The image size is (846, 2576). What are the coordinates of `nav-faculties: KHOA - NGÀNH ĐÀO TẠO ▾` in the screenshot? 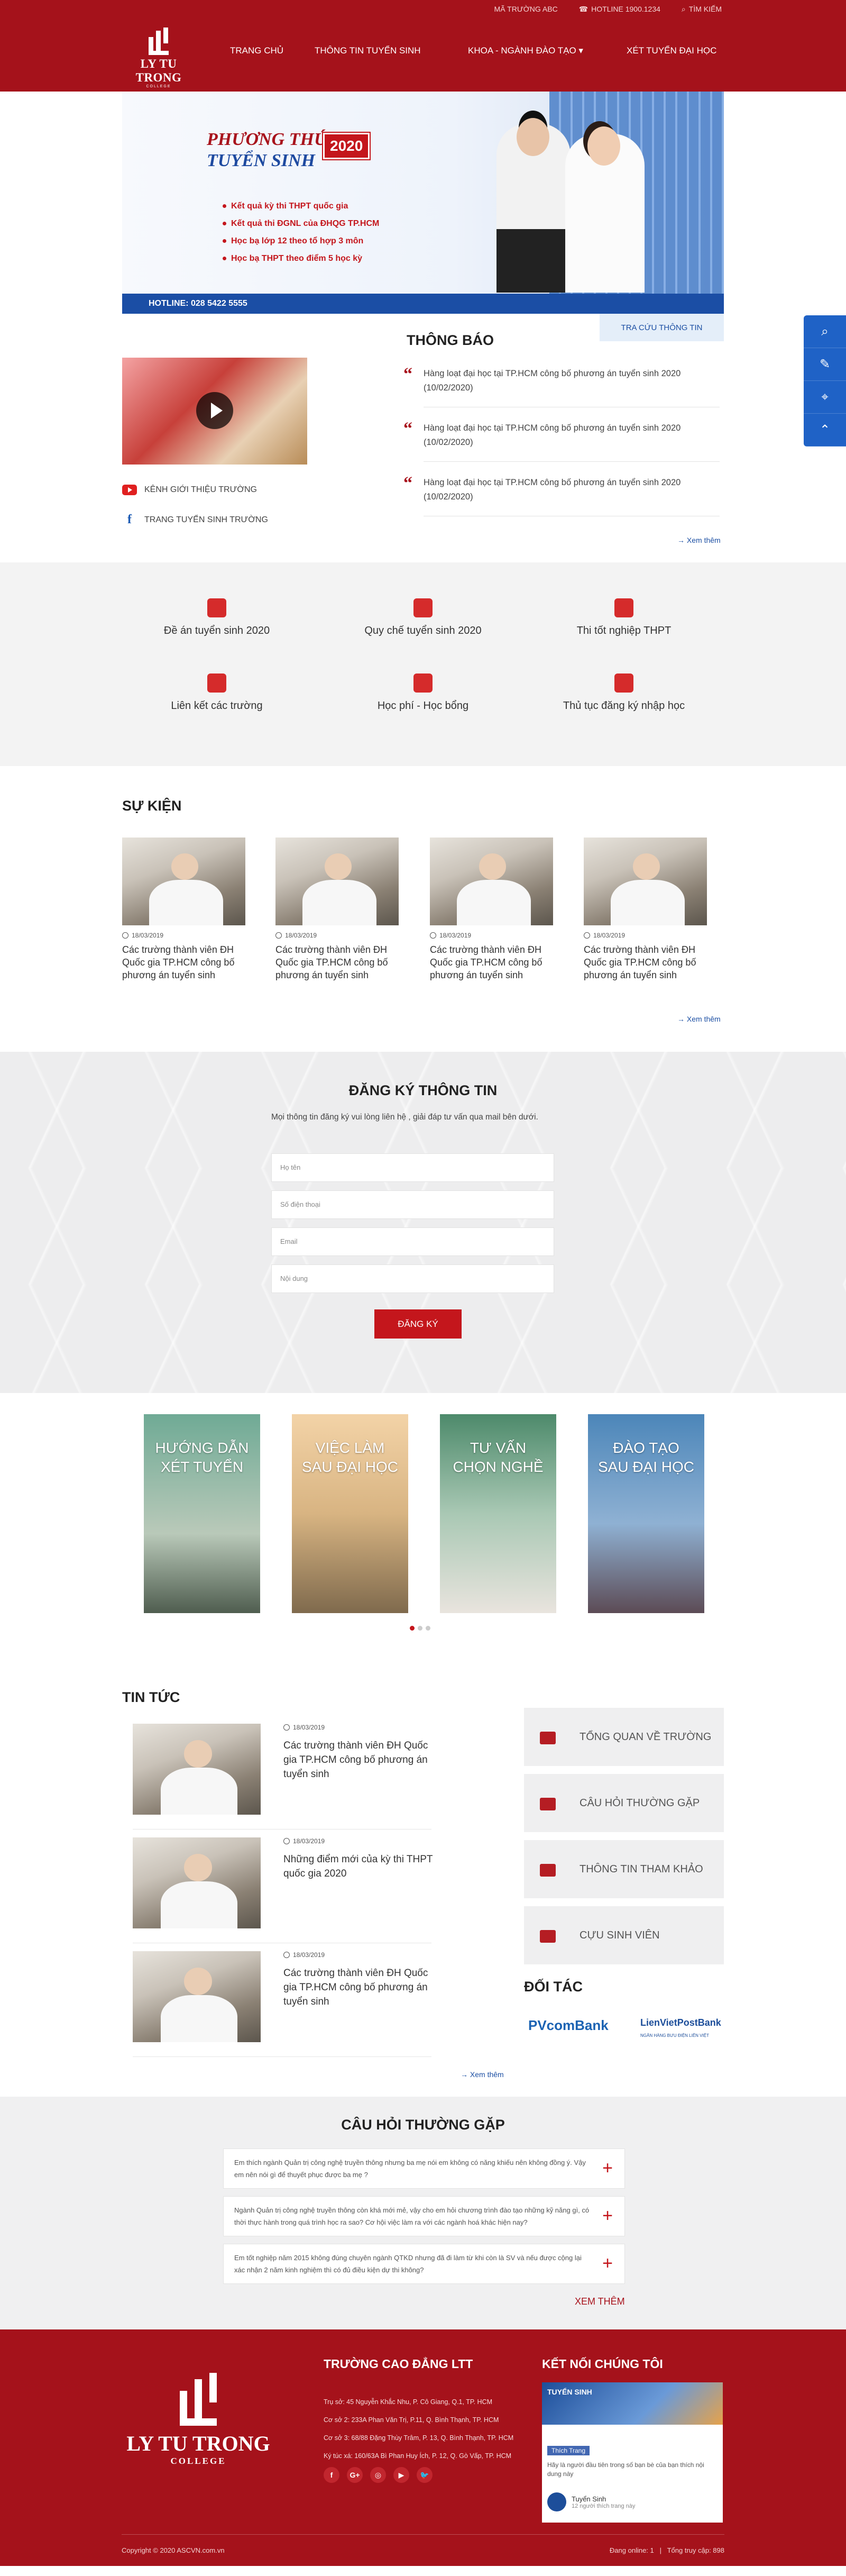 It's located at (548, 51).